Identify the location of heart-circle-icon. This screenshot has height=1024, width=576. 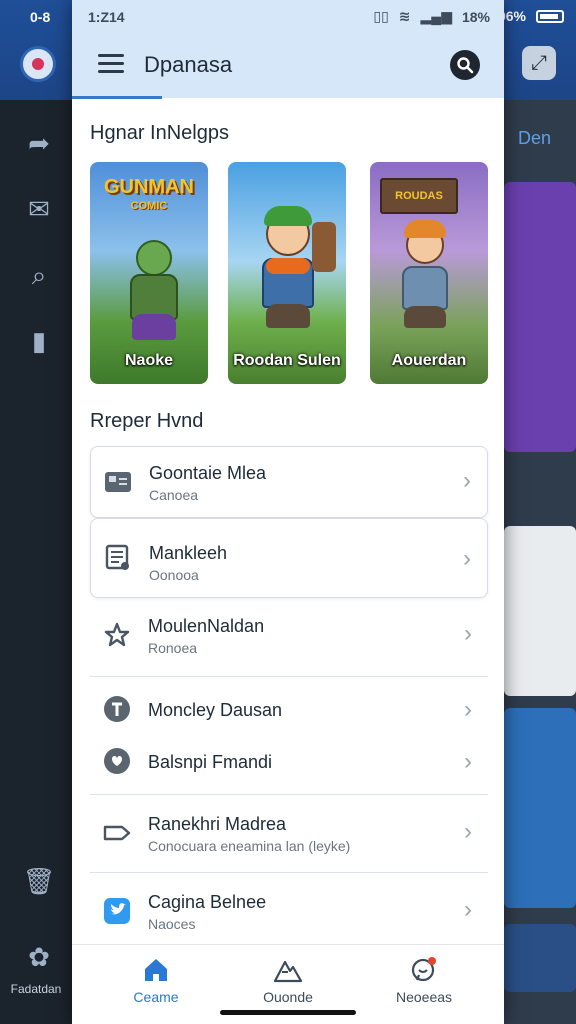
(117, 761).